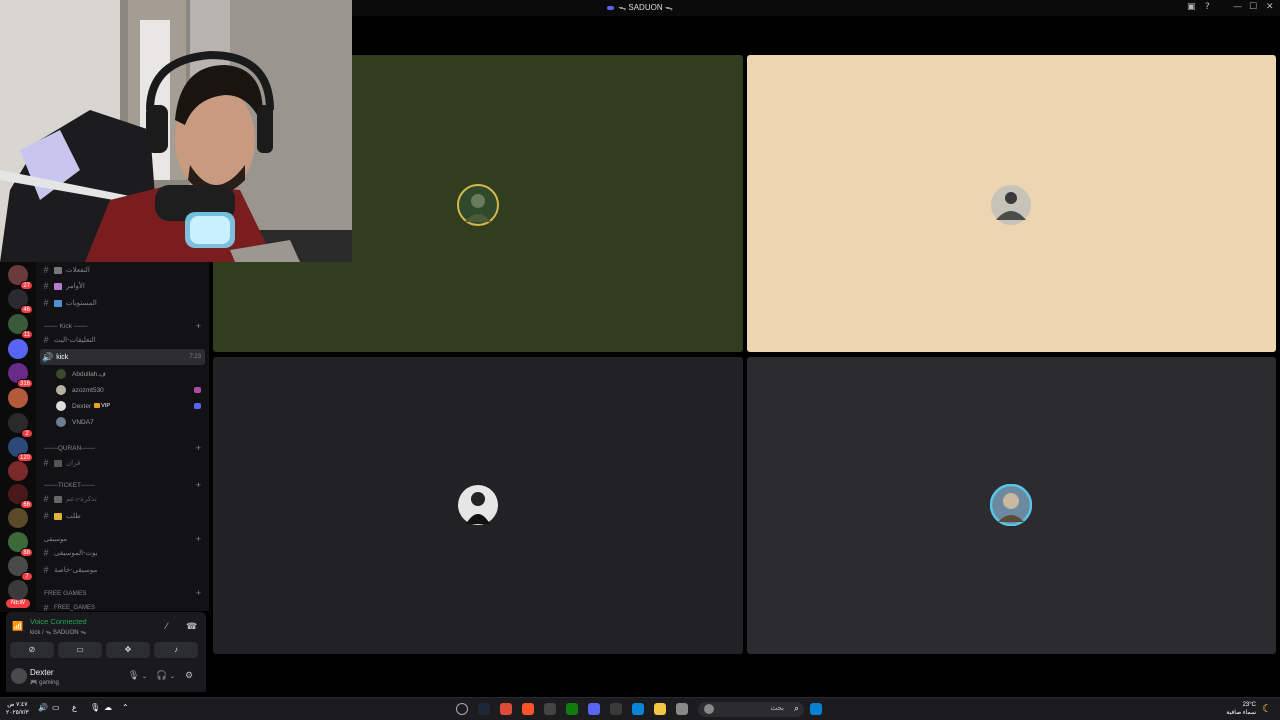 The image size is (1280, 720). Describe the element at coordinates (1207, 7) in the screenshot. I see `help-icon: ?` at that location.